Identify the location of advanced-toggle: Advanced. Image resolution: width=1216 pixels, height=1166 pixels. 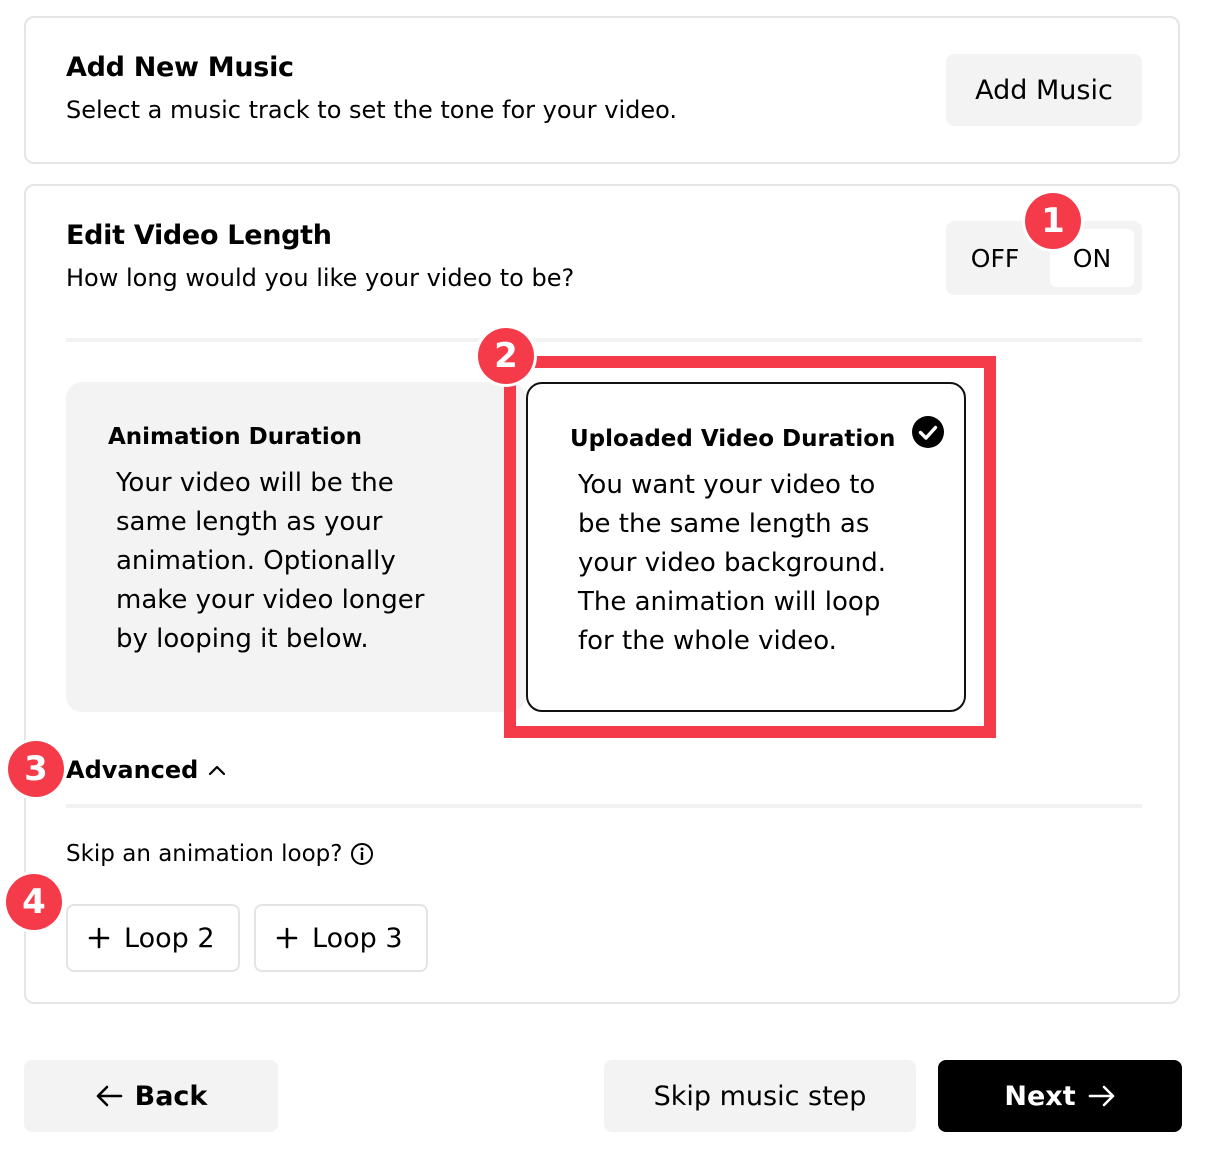
(146, 770).